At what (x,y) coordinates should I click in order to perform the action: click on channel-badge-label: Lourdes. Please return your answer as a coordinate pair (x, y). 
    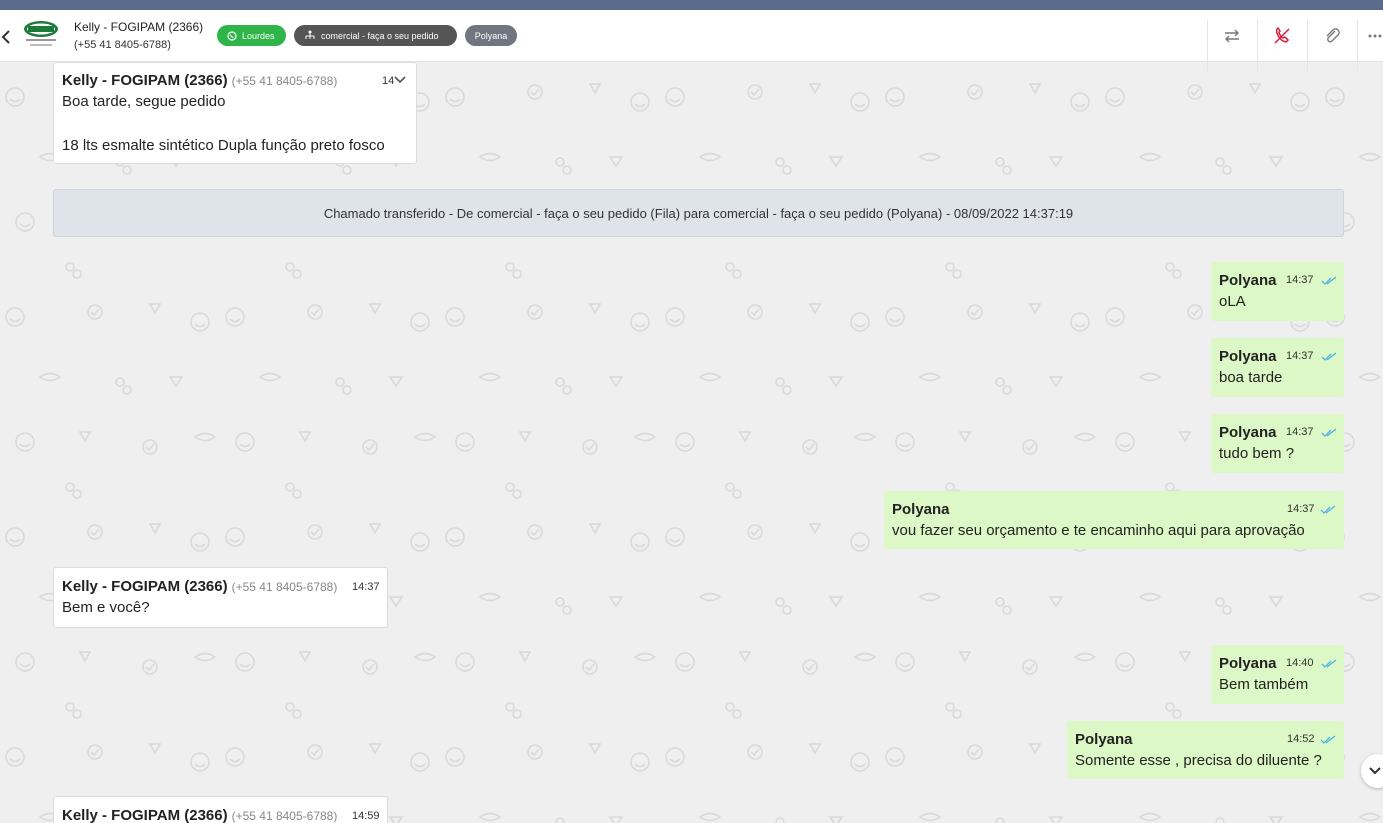
    Looking at the image, I should click on (258, 35).